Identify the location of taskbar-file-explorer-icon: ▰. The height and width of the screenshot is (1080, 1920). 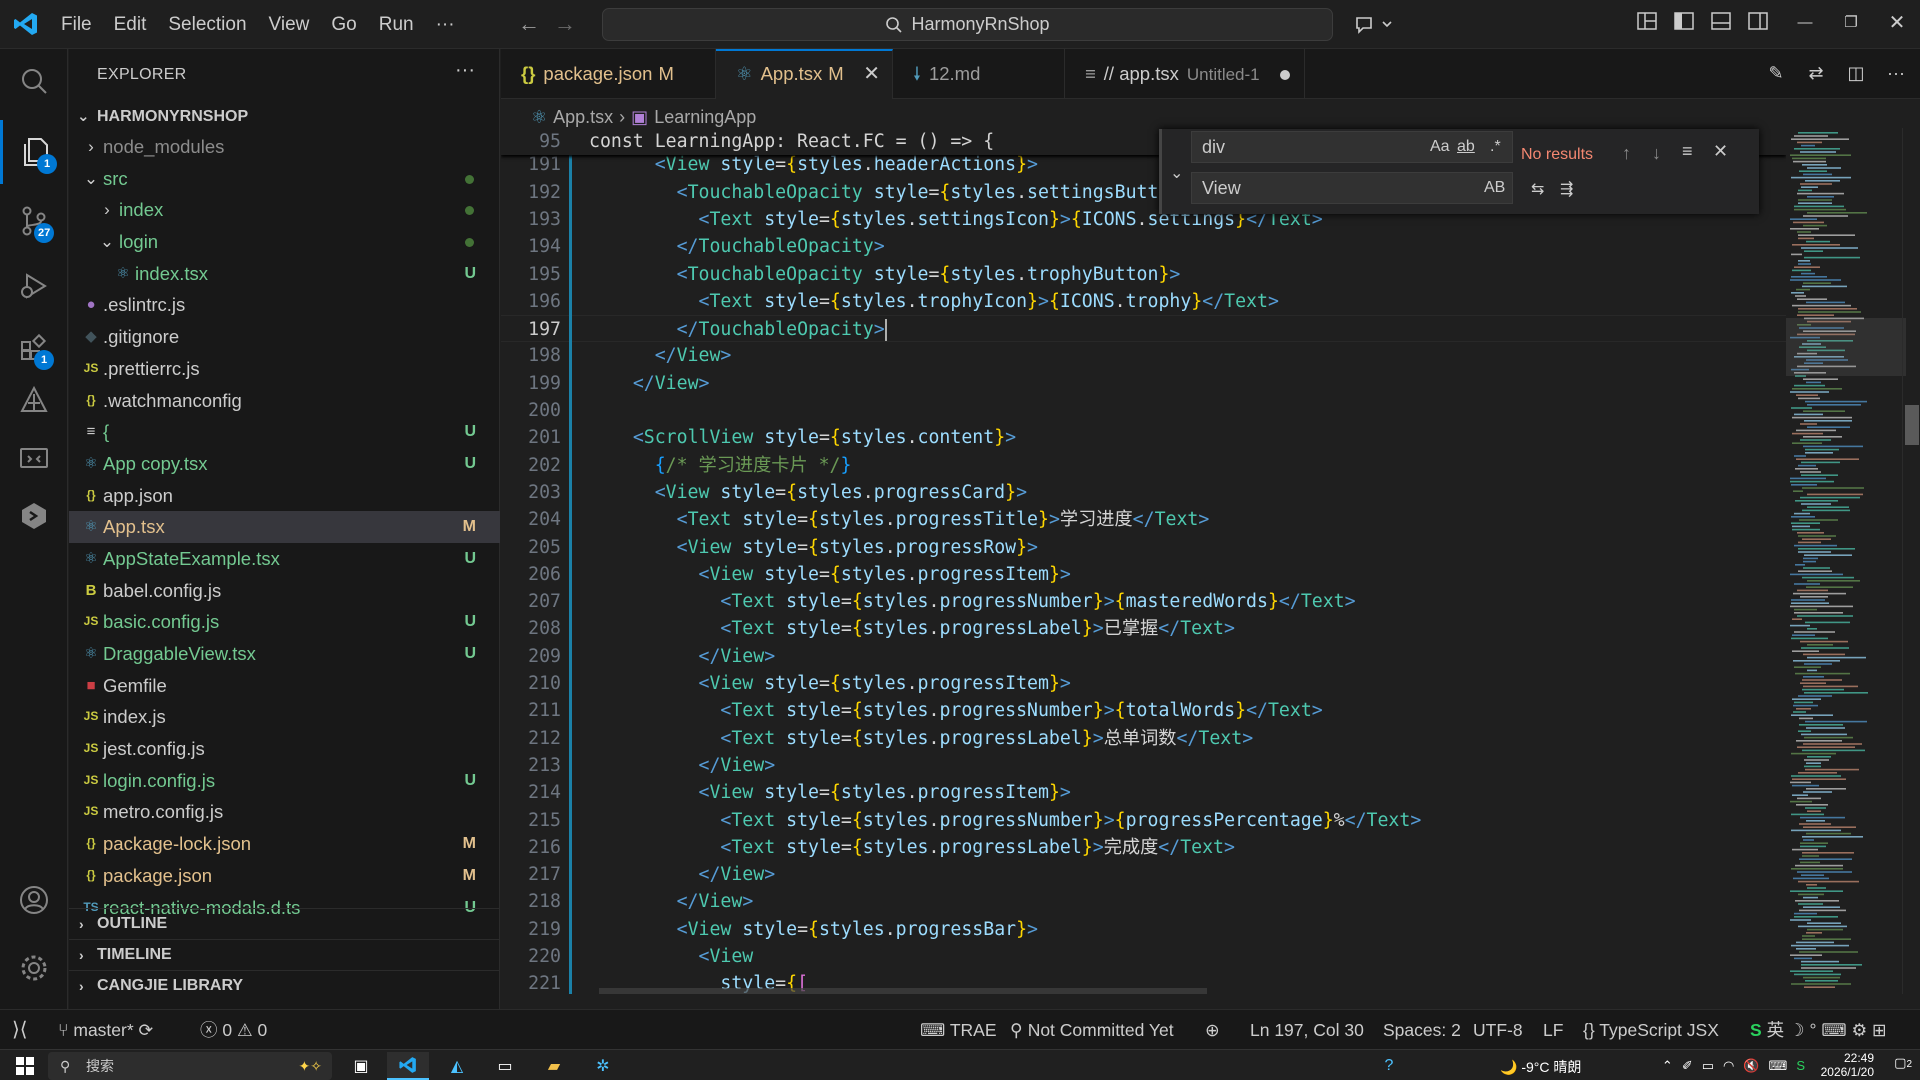
(554, 1066).